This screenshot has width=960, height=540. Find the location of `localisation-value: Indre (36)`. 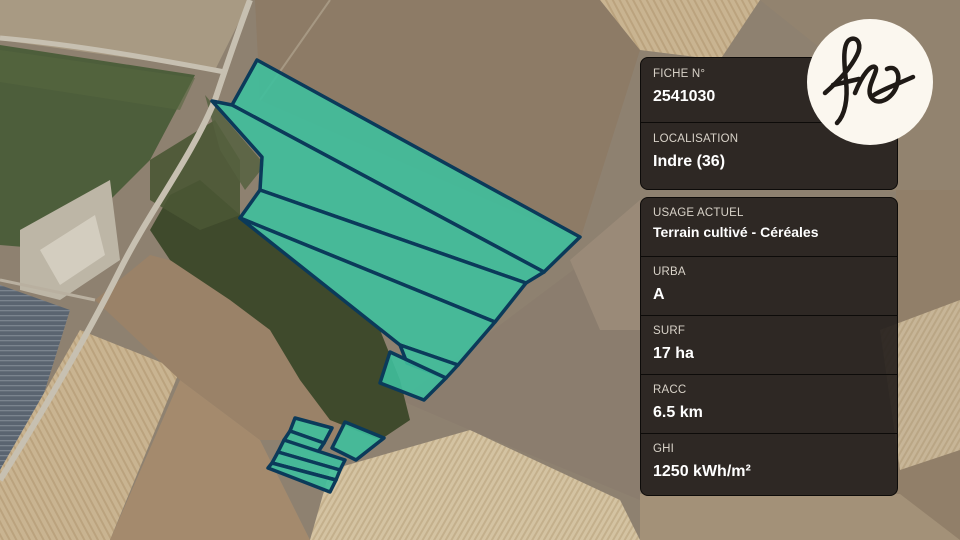

localisation-value: Indre (36) is located at coordinates (689, 161).